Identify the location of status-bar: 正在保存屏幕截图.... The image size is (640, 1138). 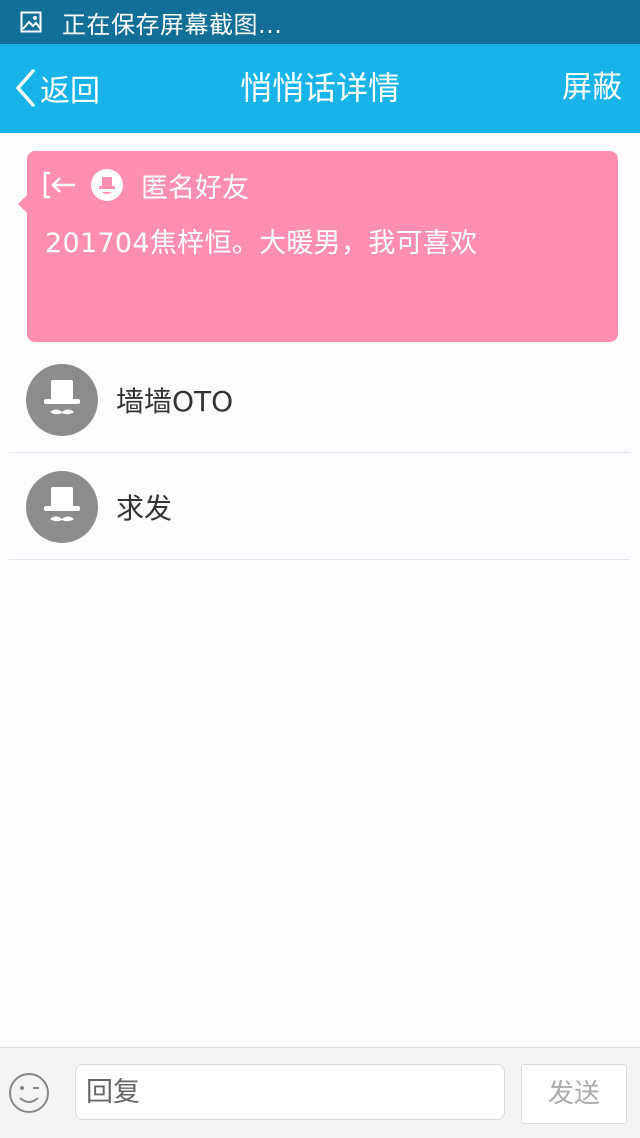
(320, 22).